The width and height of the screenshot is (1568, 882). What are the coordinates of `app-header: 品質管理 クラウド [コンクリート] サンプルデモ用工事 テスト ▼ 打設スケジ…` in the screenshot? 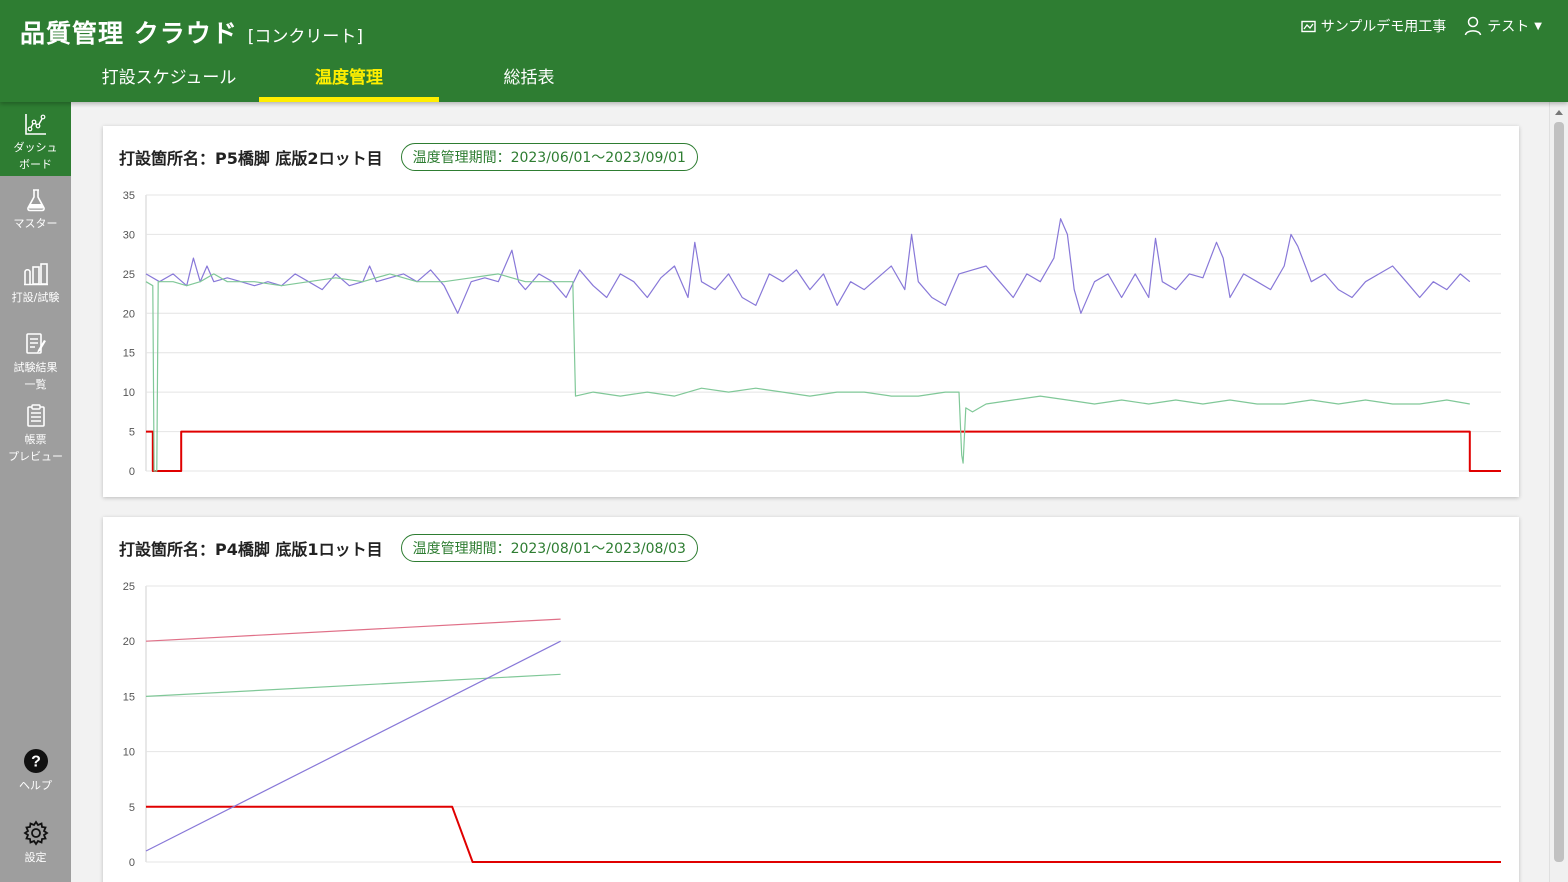 It's located at (784, 51).